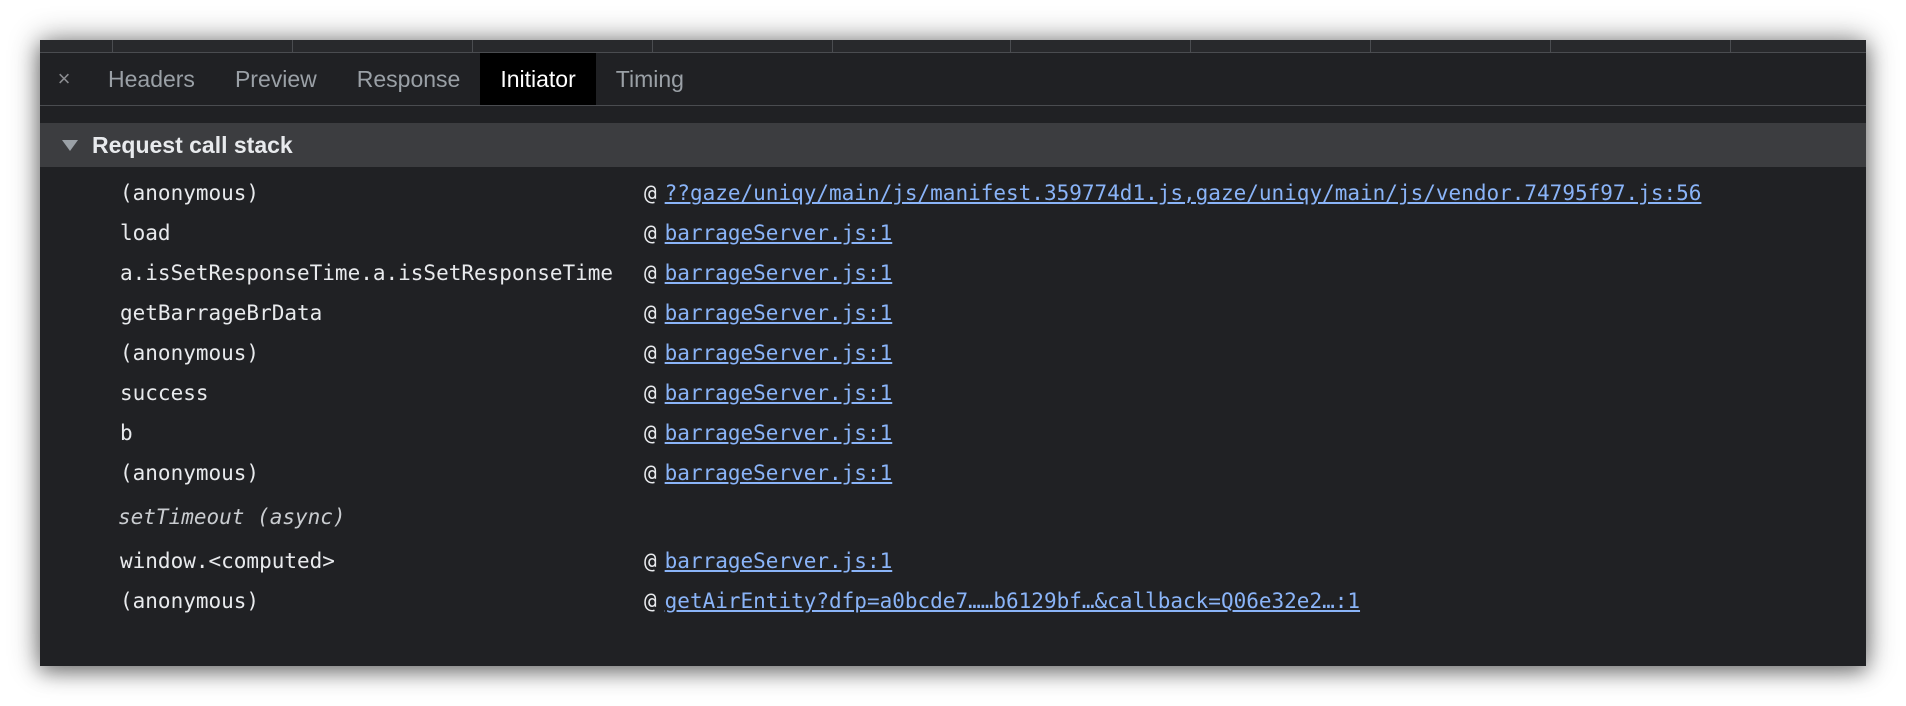 The width and height of the screenshot is (1906, 706). I want to click on async-label: setTimeout (async), so click(232, 517).